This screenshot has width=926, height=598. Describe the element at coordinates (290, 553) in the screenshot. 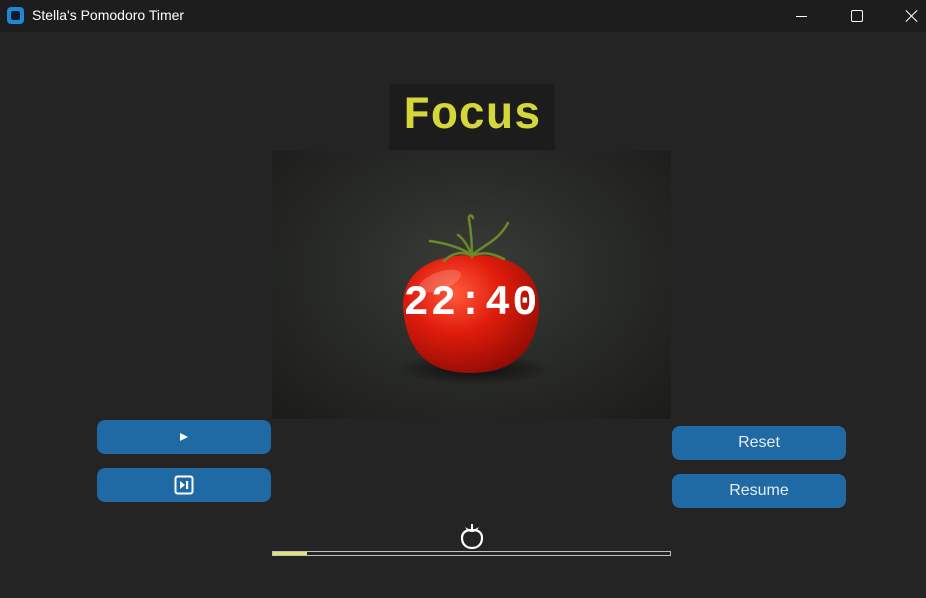

I see `session-progress-fill` at that location.